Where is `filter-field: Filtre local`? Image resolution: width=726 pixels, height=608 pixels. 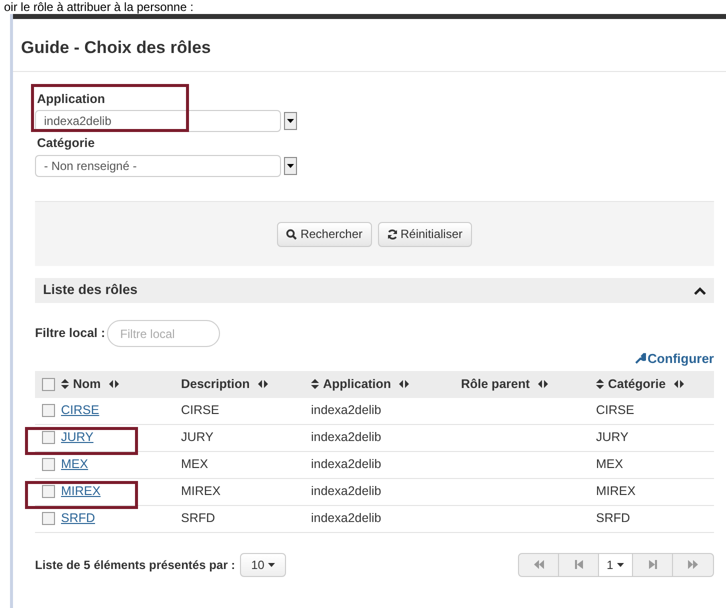 filter-field: Filtre local is located at coordinates (163, 333).